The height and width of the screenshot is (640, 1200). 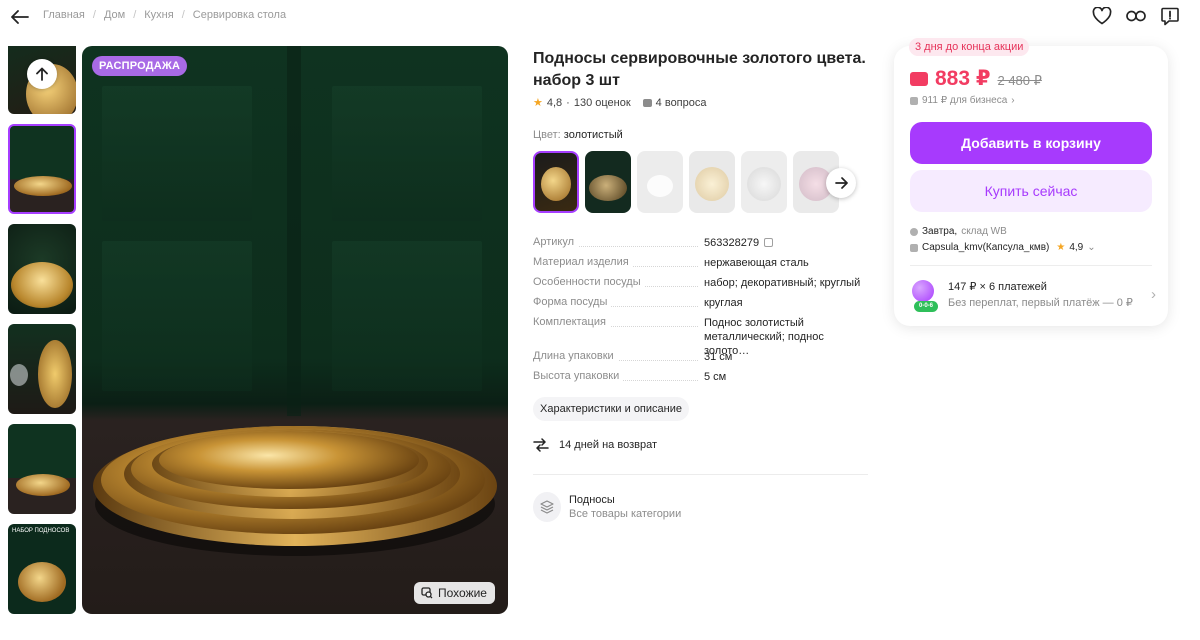 I want to click on questions-link: 4 вопроса, so click(x=681, y=103).